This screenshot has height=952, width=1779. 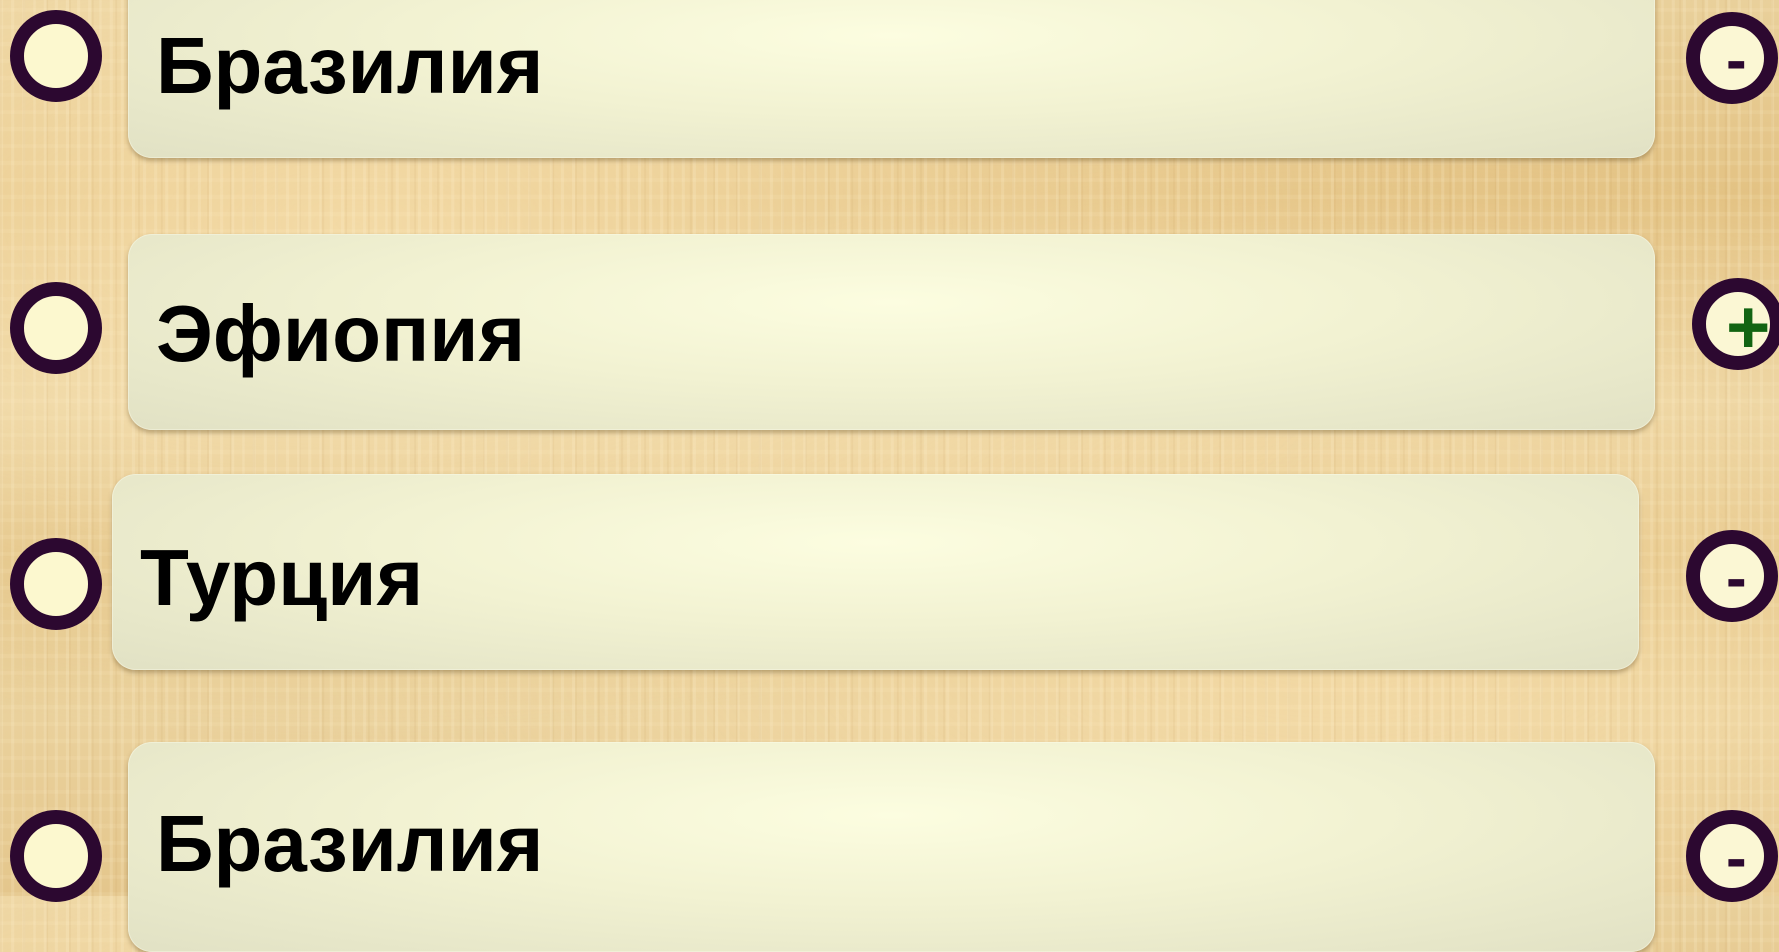 I want to click on answer-label: Турция, so click(x=282, y=577).